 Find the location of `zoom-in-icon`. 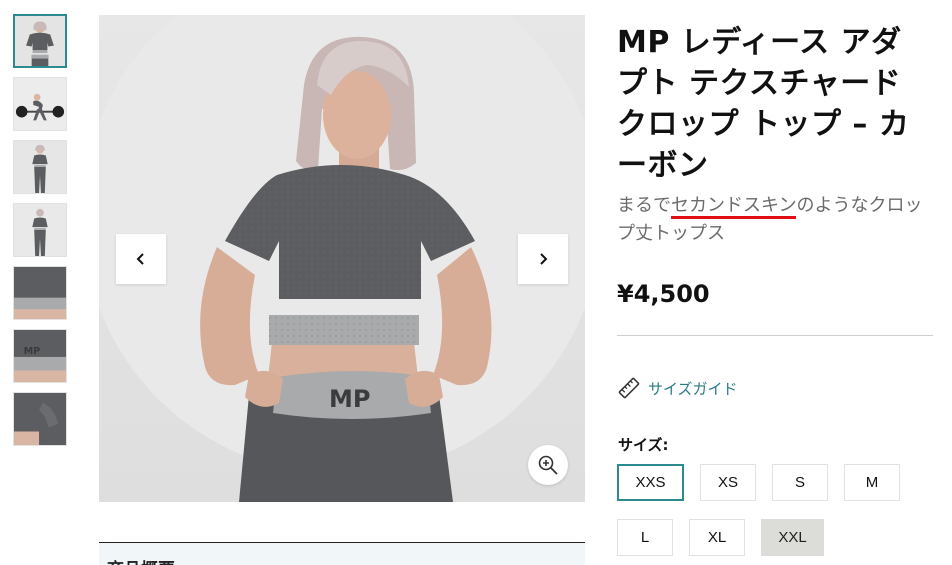

zoom-in-icon is located at coordinates (548, 465).